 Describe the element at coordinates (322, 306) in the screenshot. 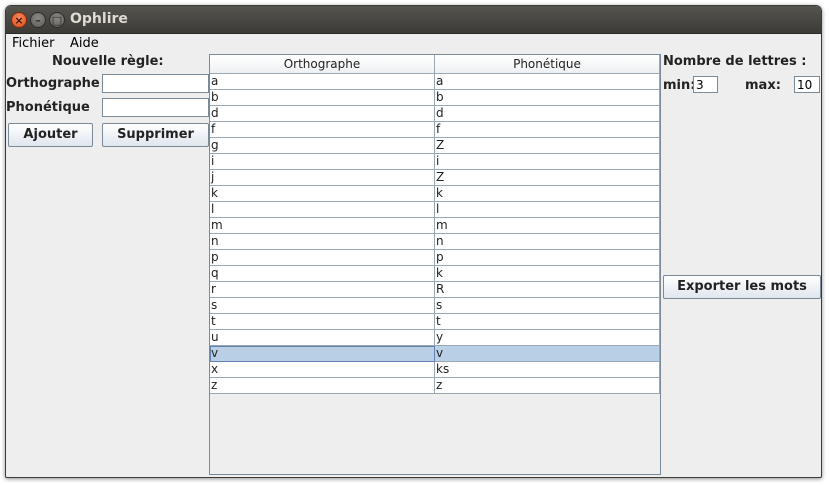

I see `cell-orthographe: s` at that location.